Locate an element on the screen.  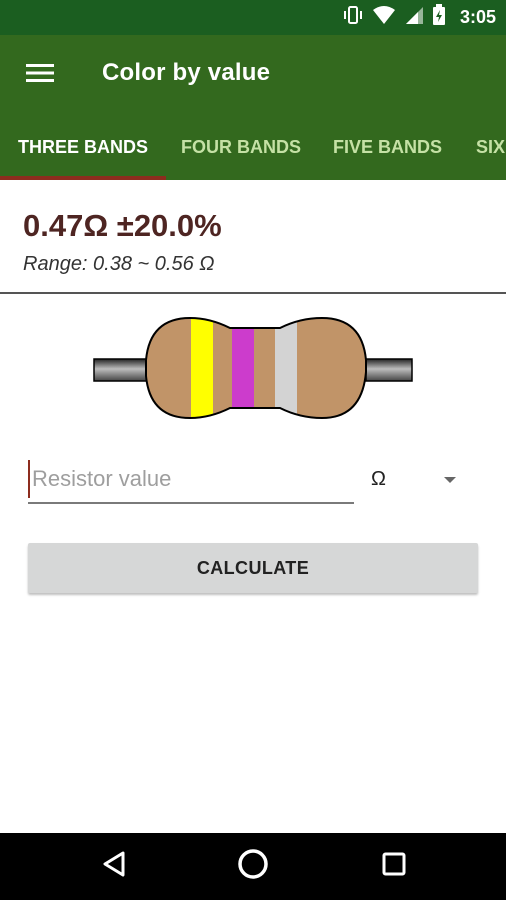
recents-button is located at coordinates (394, 866).